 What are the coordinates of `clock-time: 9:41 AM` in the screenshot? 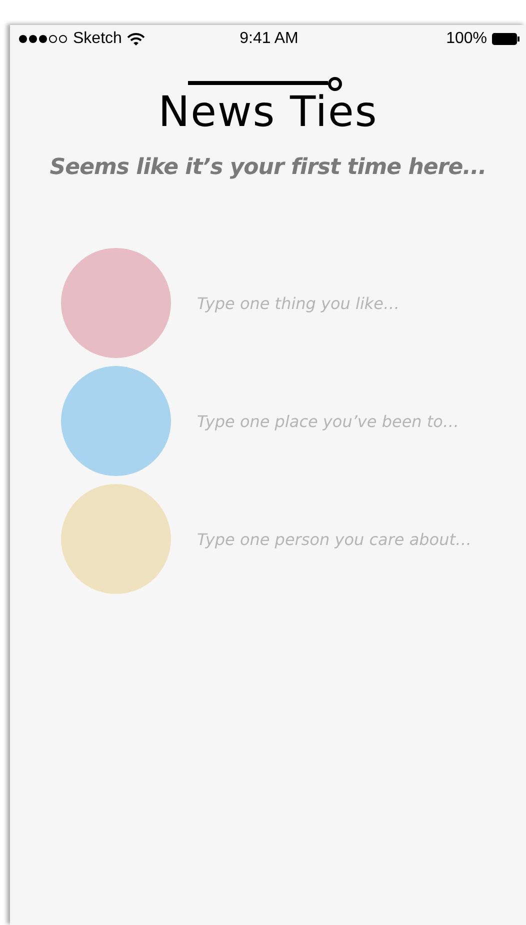 It's located at (269, 39).